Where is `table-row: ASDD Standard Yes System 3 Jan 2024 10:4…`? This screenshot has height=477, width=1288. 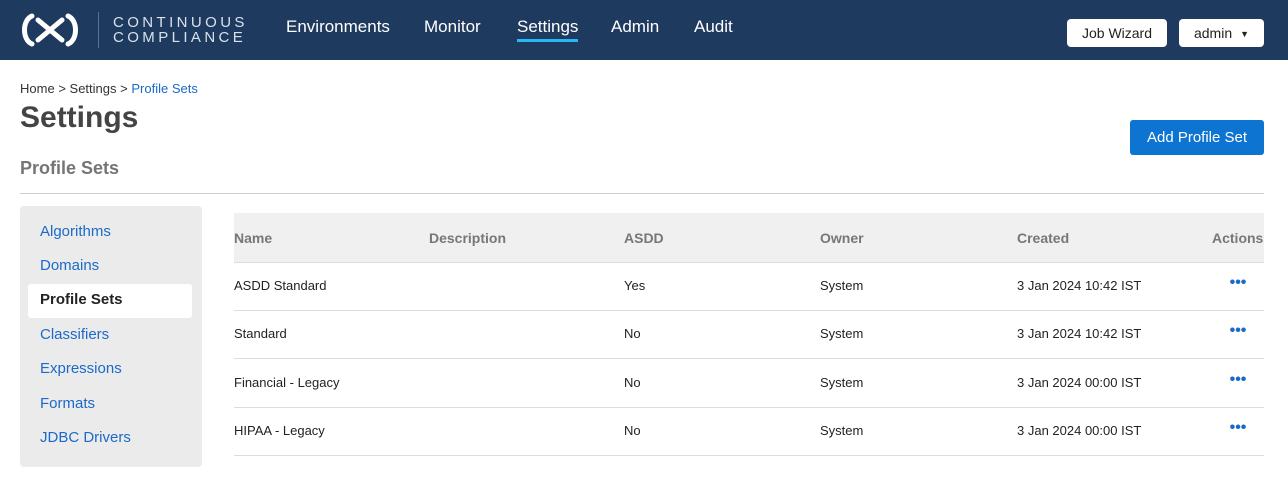
table-row: ASDD Standard Yes System 3 Jan 2024 10:4… is located at coordinates (749, 287).